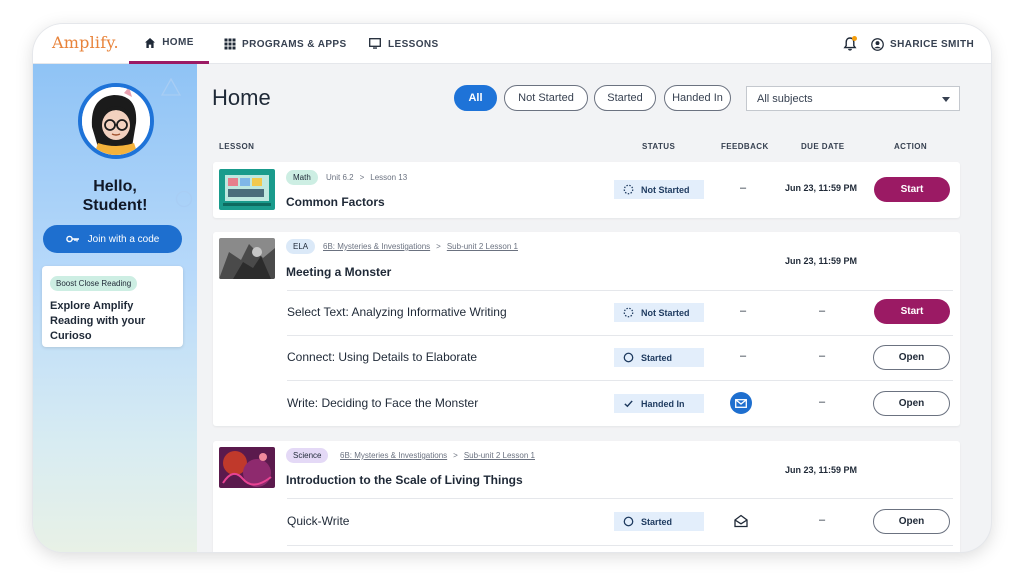 The height and width of the screenshot is (576, 1024). I want to click on column-action: ACTION, so click(911, 146).